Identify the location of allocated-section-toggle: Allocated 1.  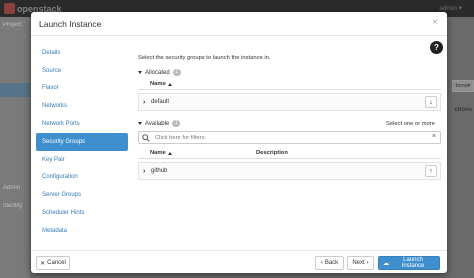
(159, 72).